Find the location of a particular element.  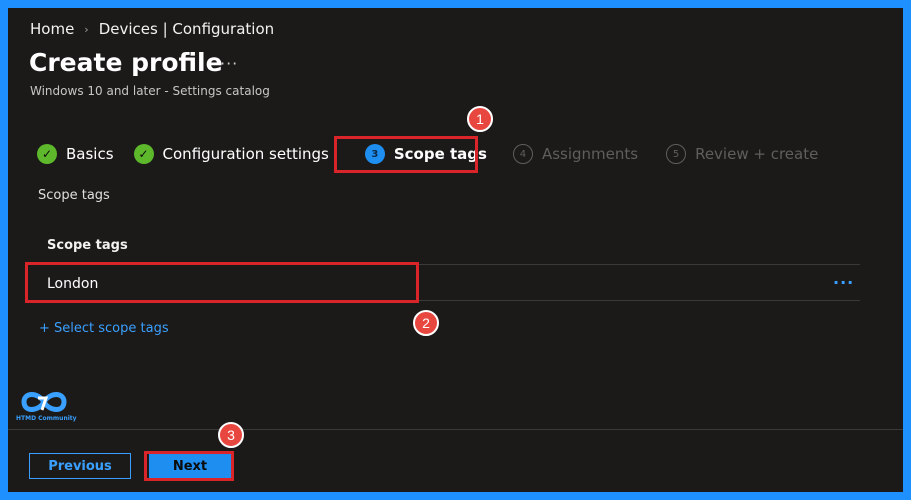

page-title: Create profile is located at coordinates (126, 62).